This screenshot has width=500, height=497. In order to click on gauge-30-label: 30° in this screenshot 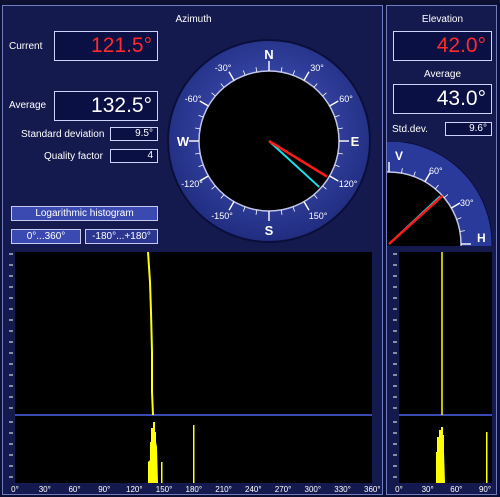, I will do `click(467, 203)`.